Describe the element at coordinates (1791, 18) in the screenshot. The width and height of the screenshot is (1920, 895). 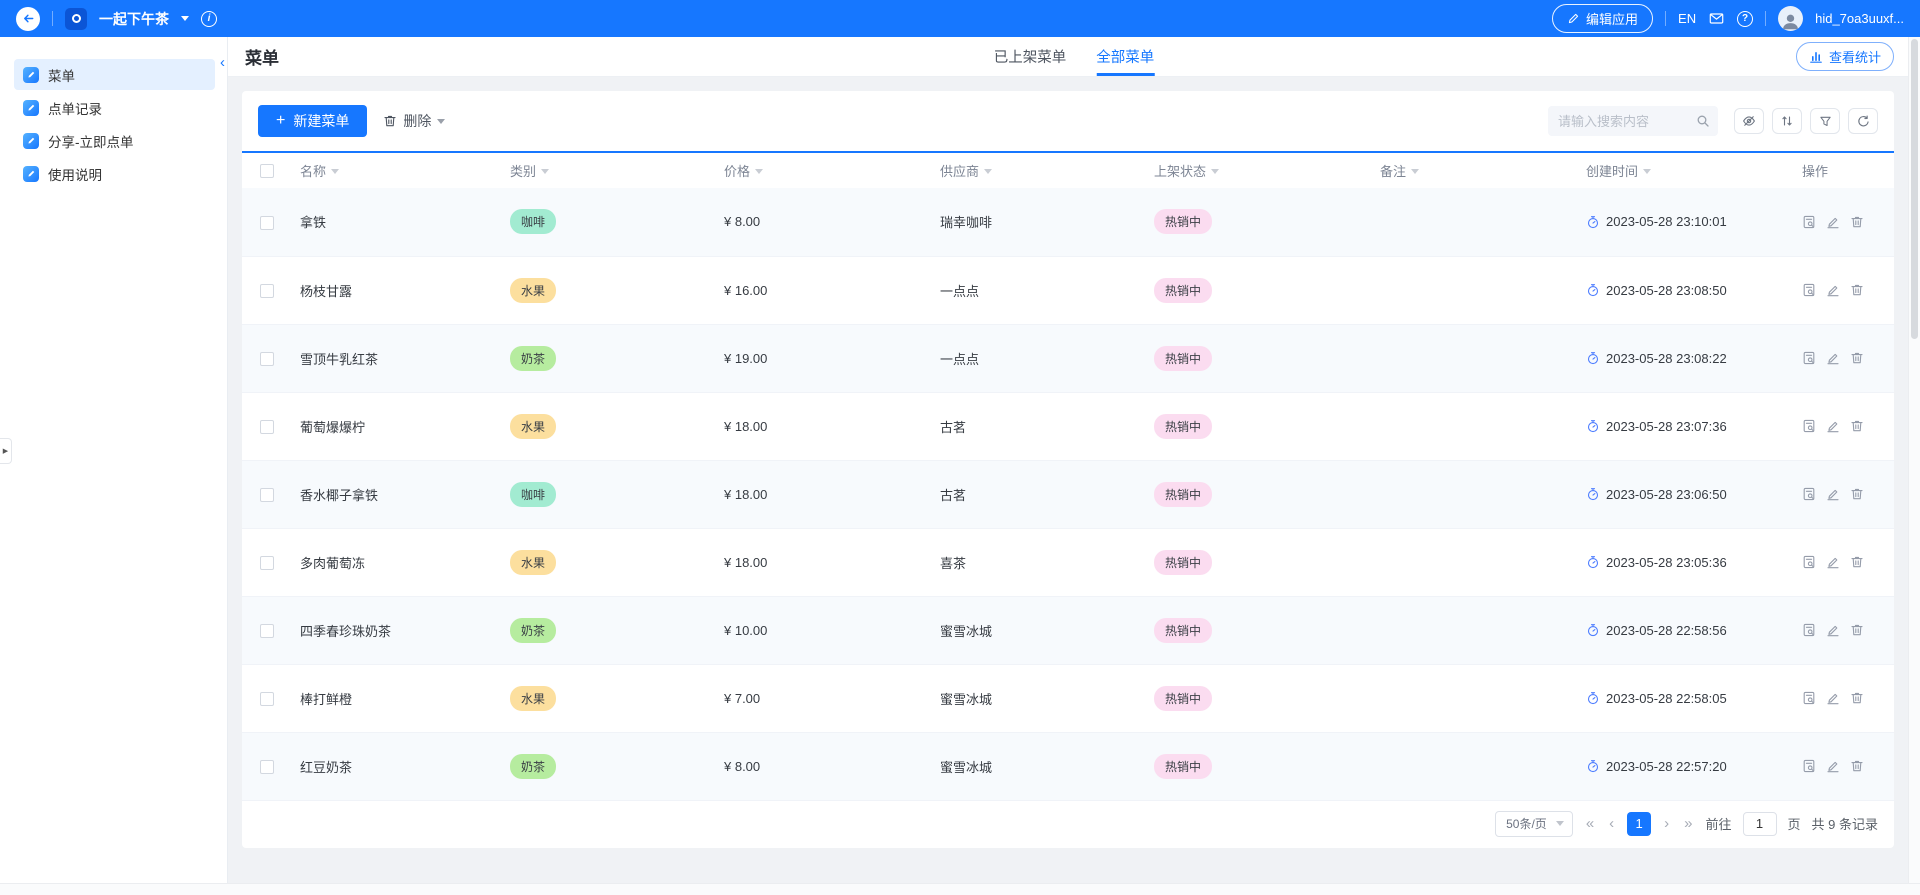
I see `avatar` at that location.